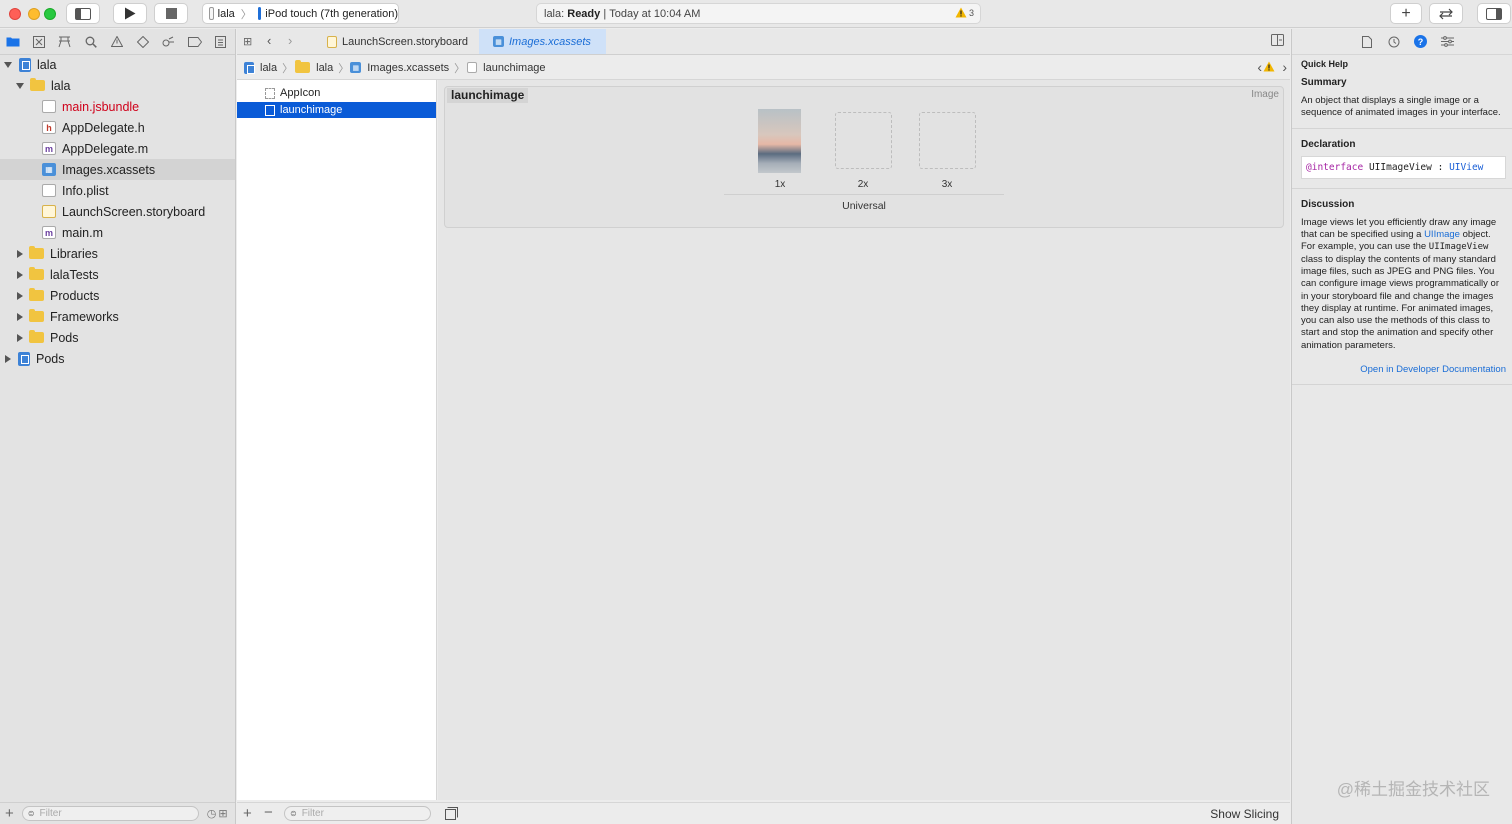  What do you see at coordinates (336, 110) in the screenshot?
I see `asset-item-launchimage: launchimage` at bounding box center [336, 110].